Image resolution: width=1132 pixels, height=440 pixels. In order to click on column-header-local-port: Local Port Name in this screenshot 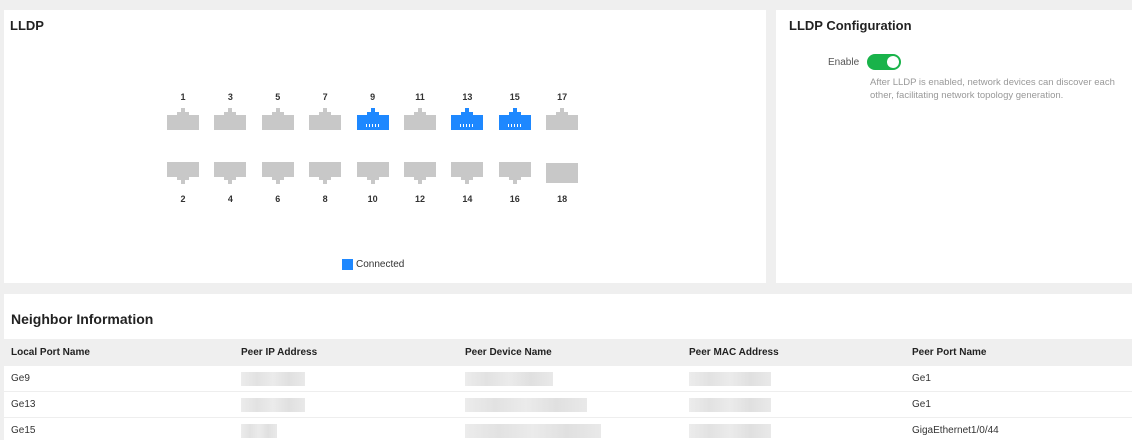, I will do `click(50, 352)`.